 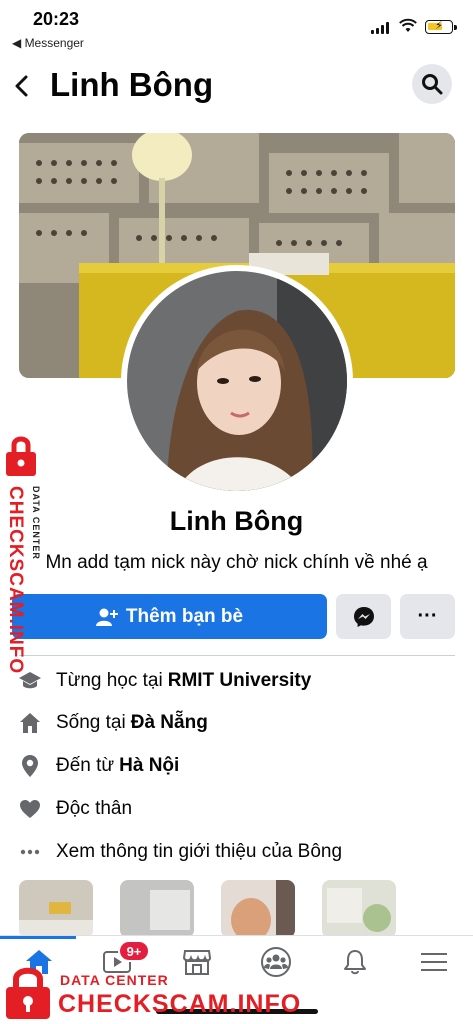 What do you see at coordinates (236, 88) in the screenshot?
I see `profile-header: Linh Bông` at bounding box center [236, 88].